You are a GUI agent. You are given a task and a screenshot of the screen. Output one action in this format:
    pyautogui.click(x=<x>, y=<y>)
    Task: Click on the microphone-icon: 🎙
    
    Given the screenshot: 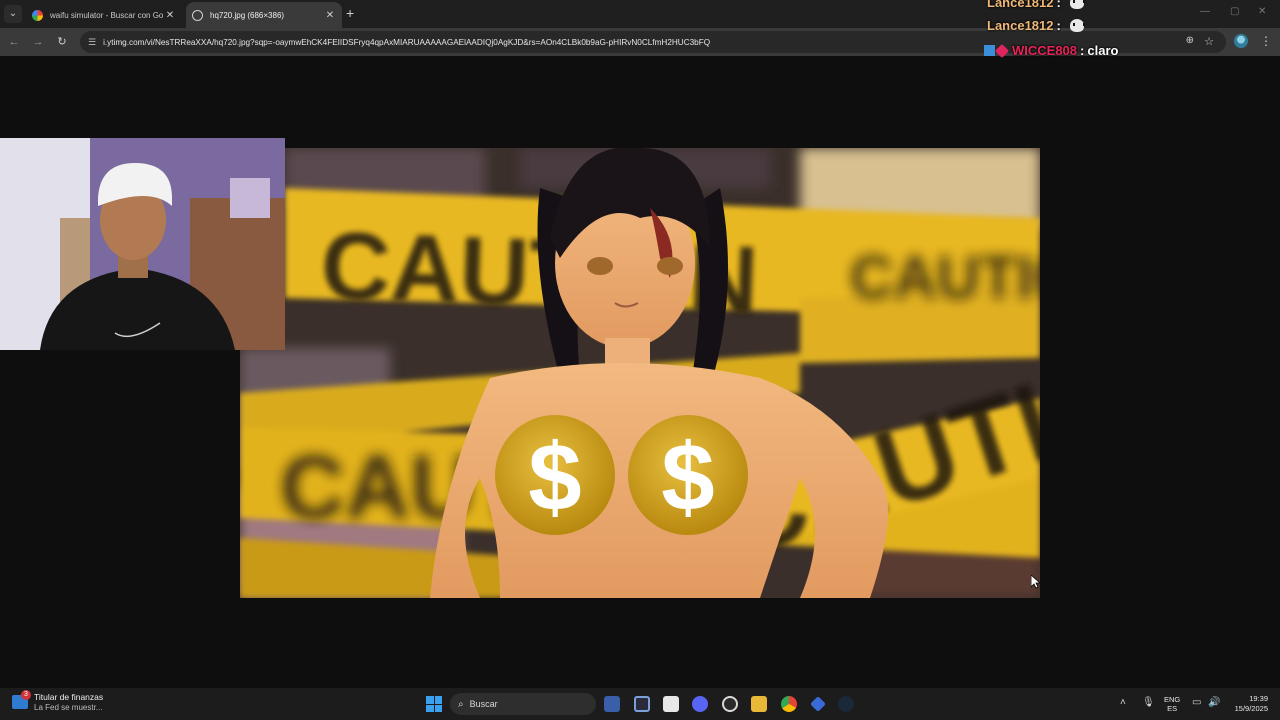 What is the action you would take?
    pyautogui.click(x=1148, y=702)
    